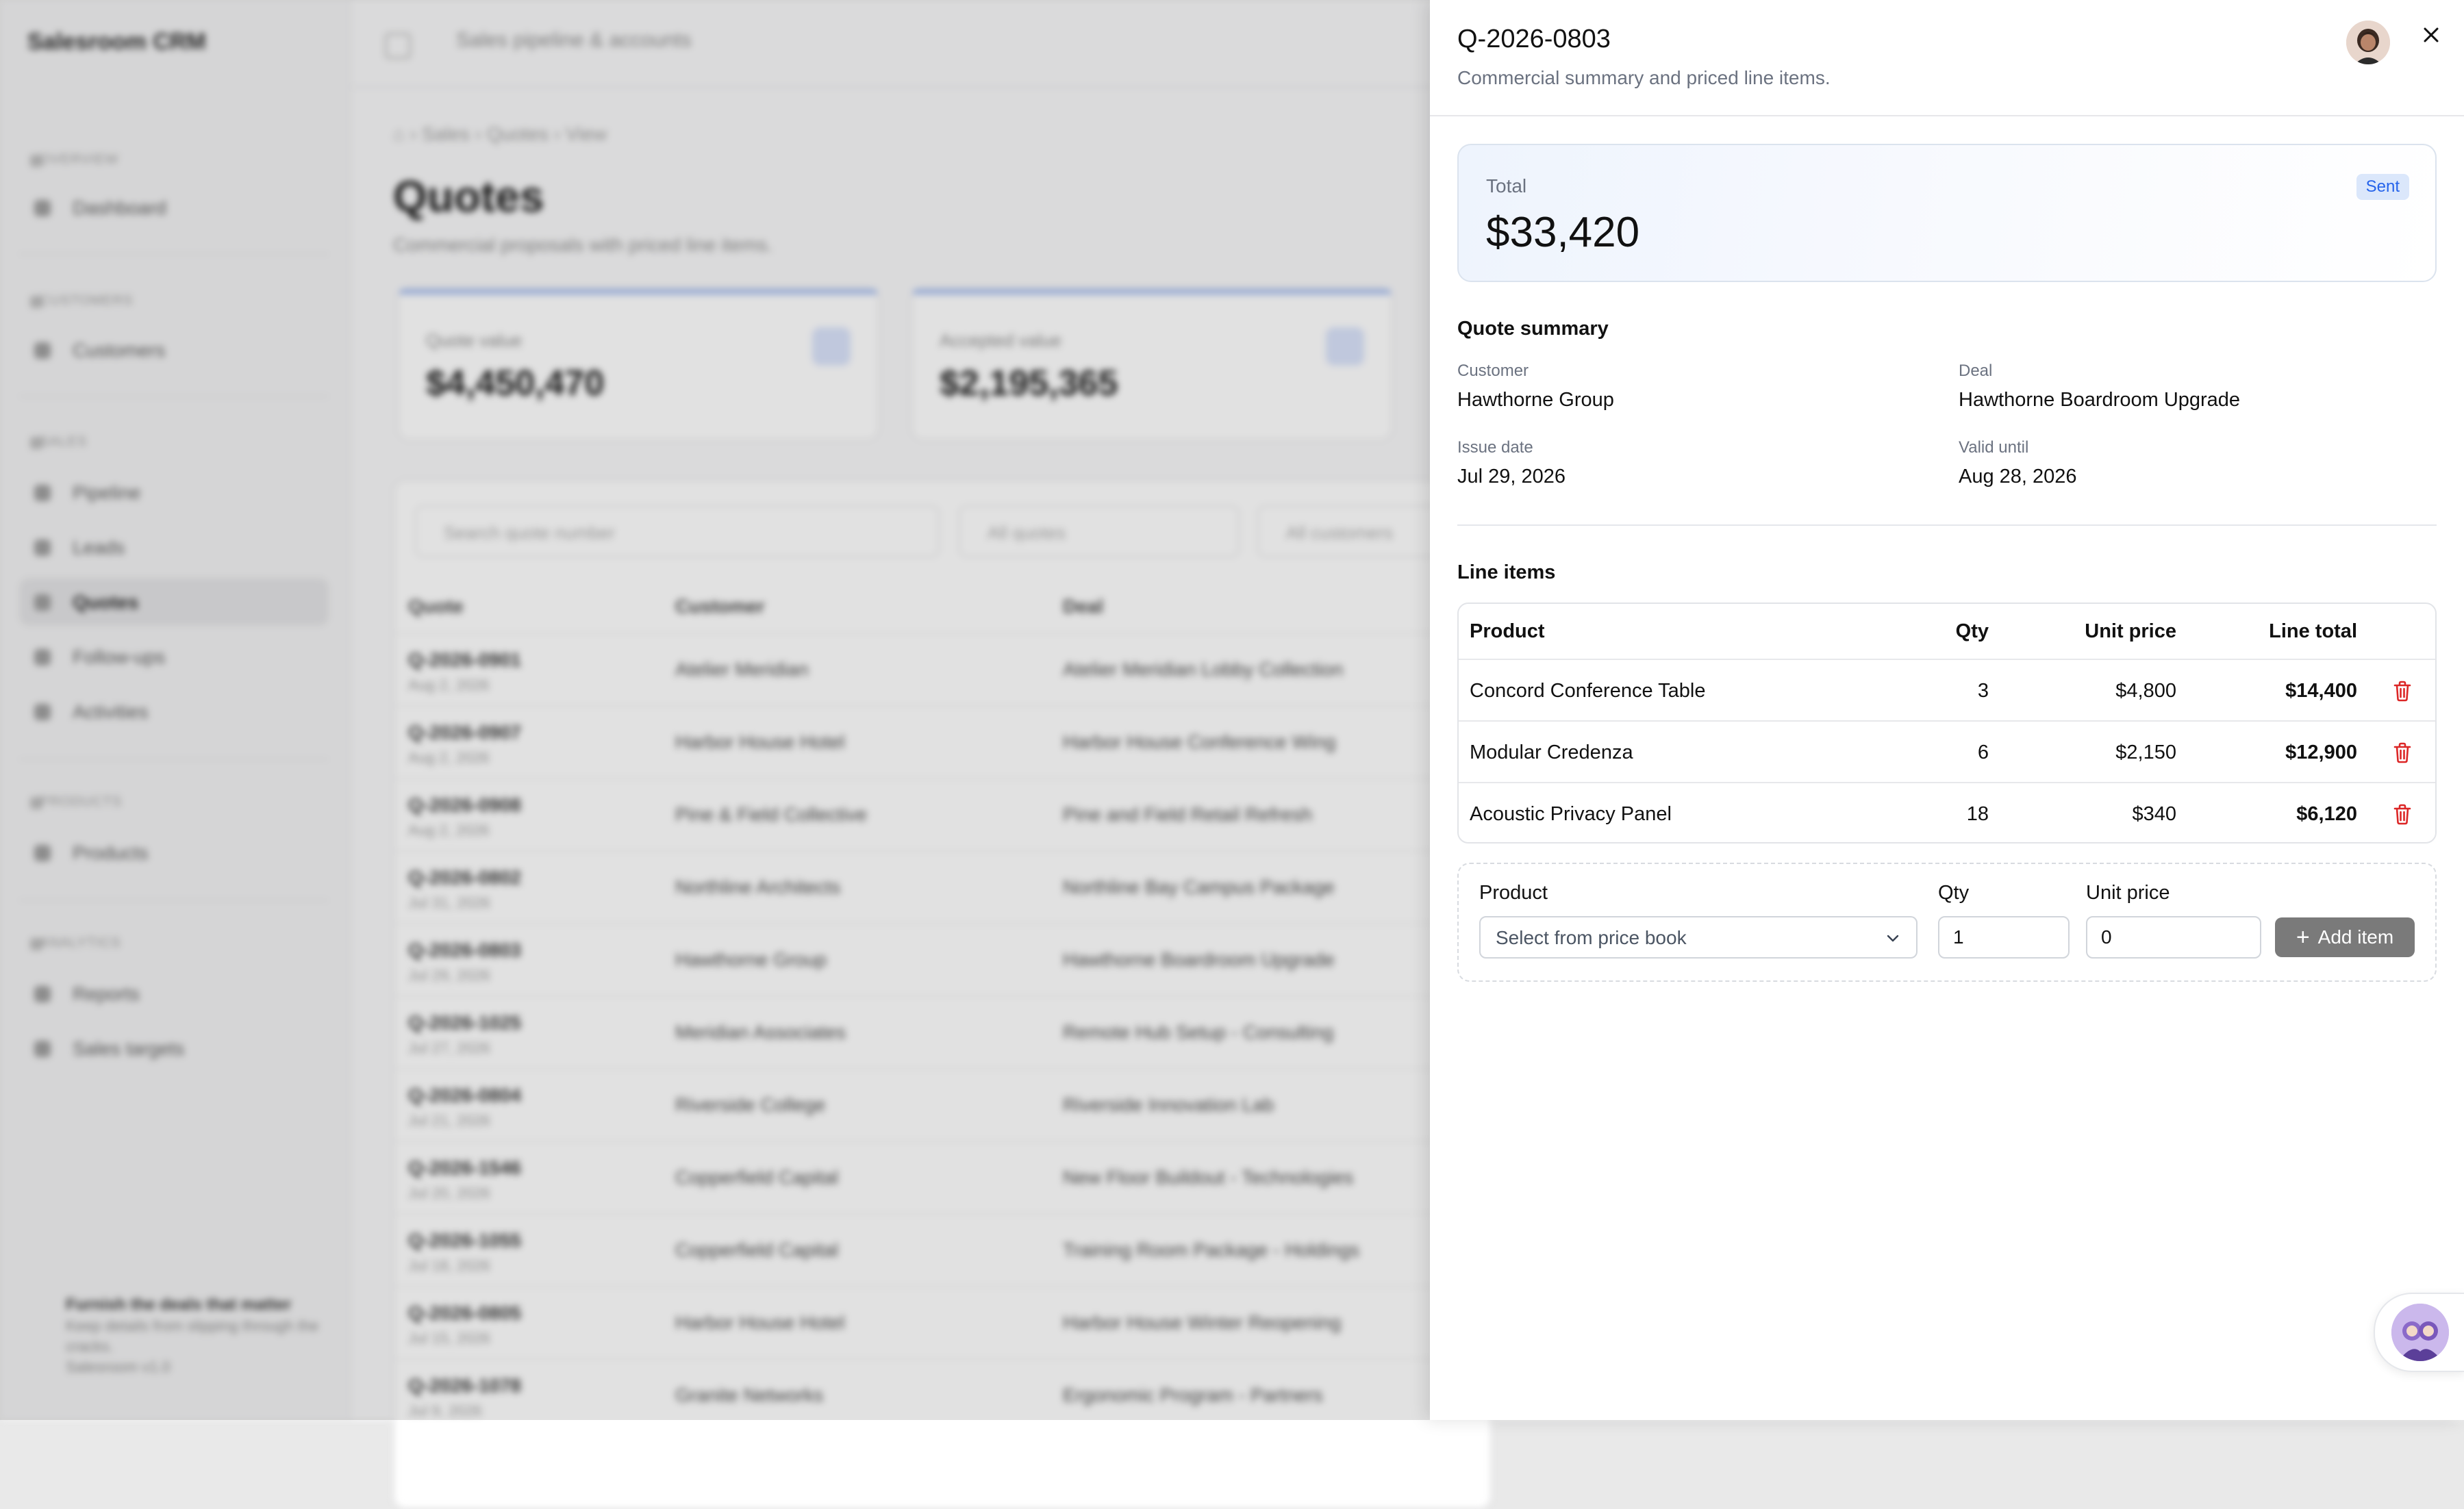 Image resolution: width=2464 pixels, height=1509 pixels. I want to click on column-header-unit-price: Unit price, so click(2130, 631).